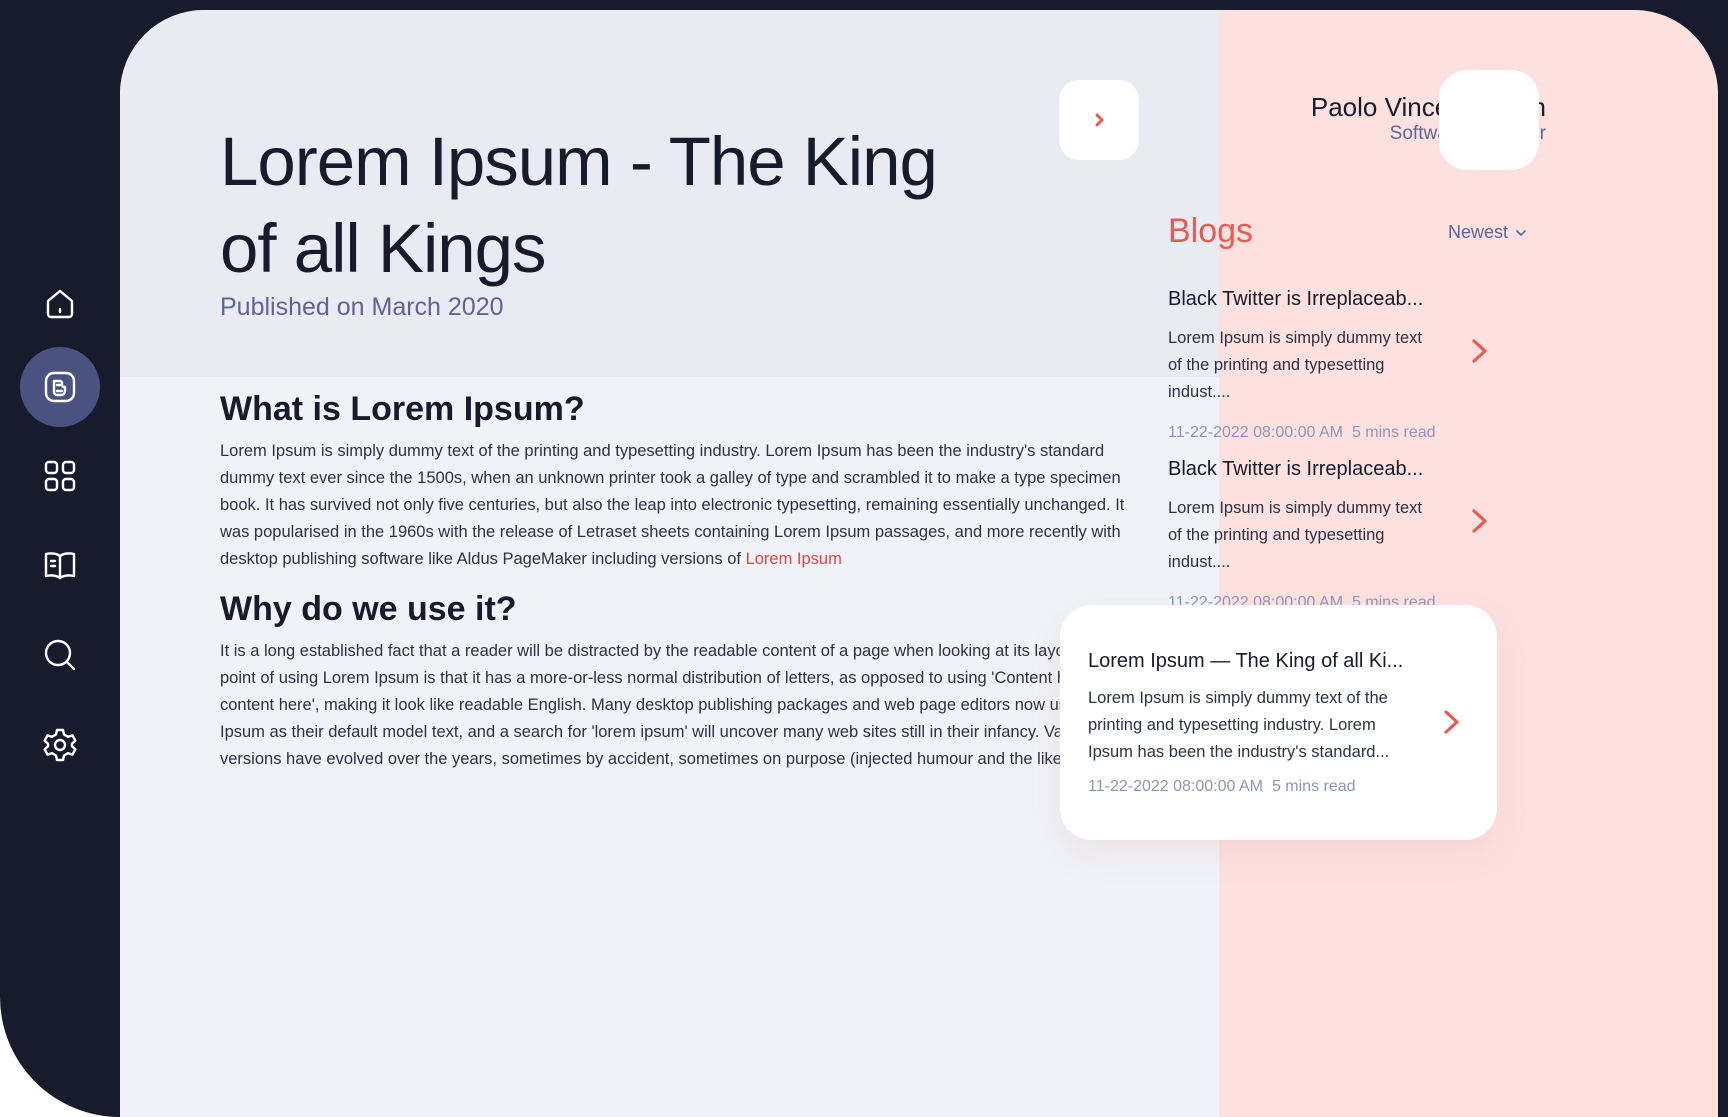 The height and width of the screenshot is (1117, 1728). I want to click on search-icon, so click(60, 655).